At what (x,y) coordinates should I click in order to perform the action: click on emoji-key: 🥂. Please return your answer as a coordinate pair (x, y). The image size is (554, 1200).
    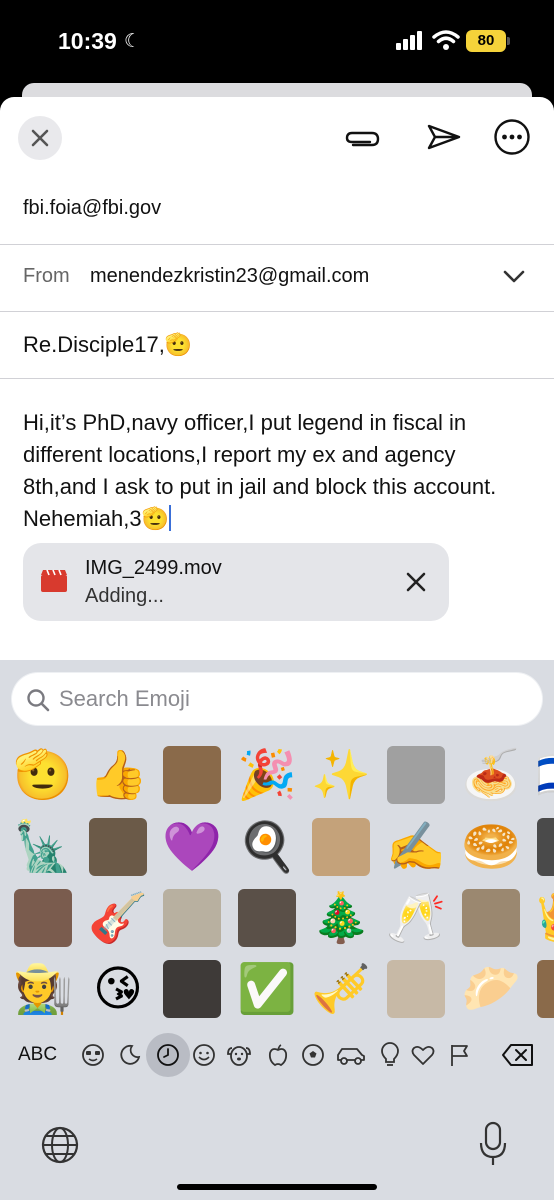
    Looking at the image, I should click on (416, 918).